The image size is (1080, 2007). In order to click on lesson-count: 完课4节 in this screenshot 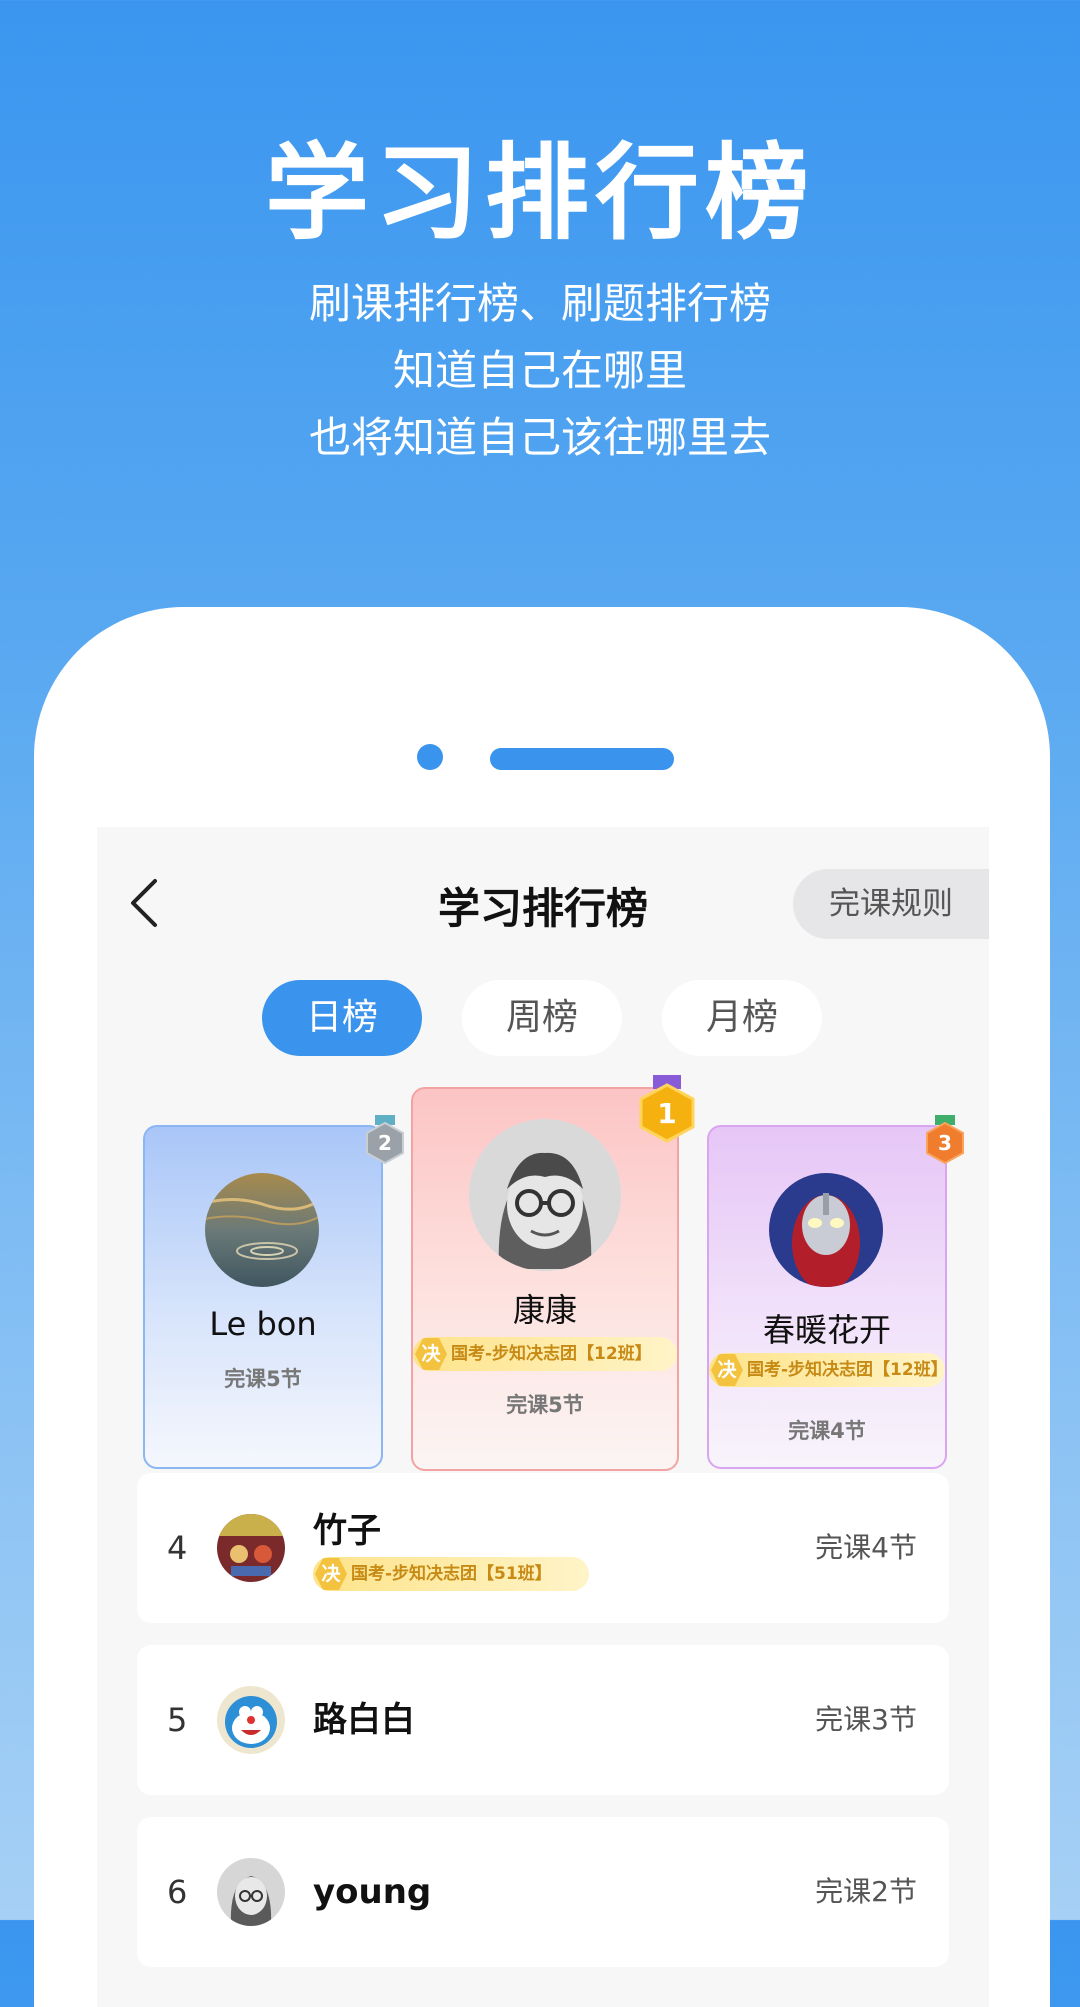, I will do `click(866, 1547)`.